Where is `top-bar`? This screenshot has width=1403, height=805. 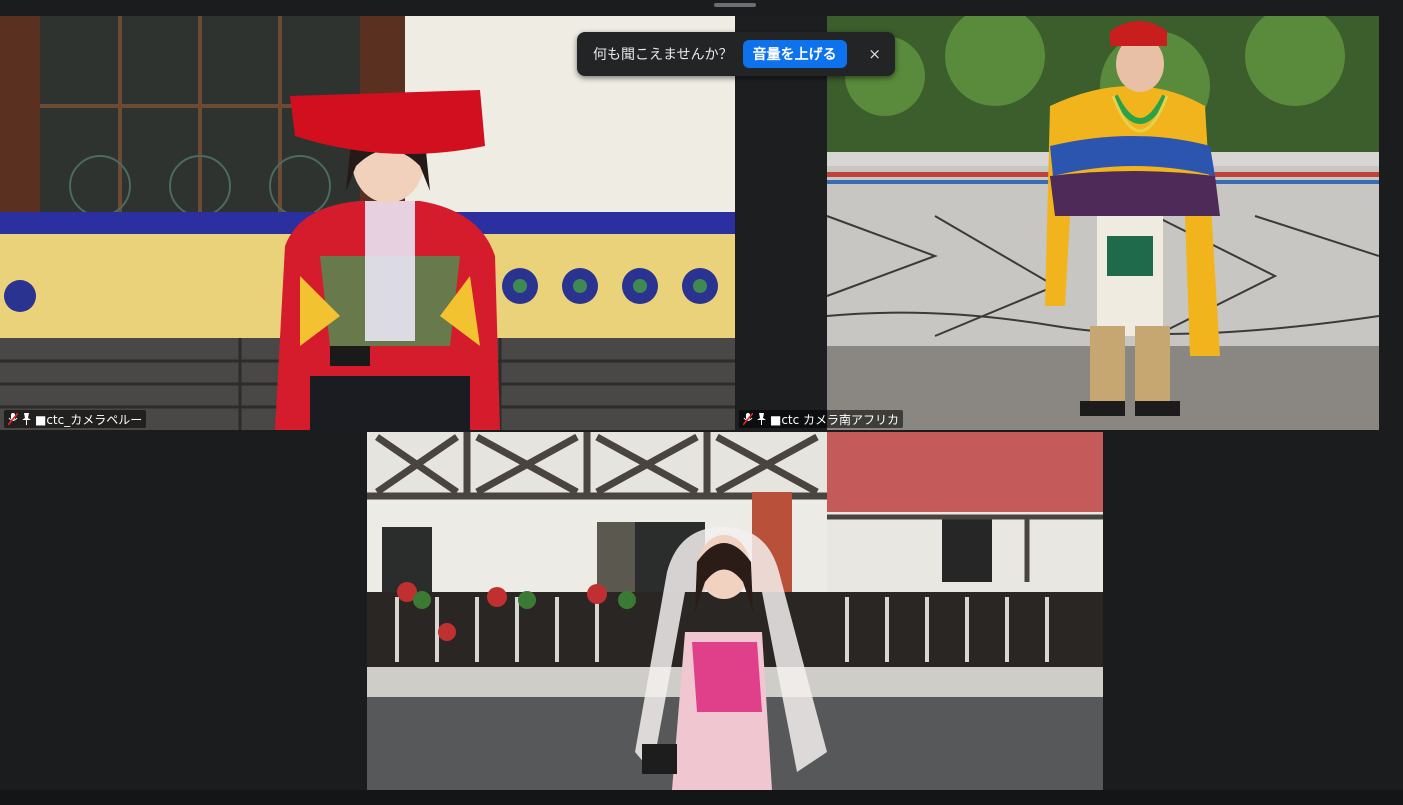 top-bar is located at coordinates (701, 8).